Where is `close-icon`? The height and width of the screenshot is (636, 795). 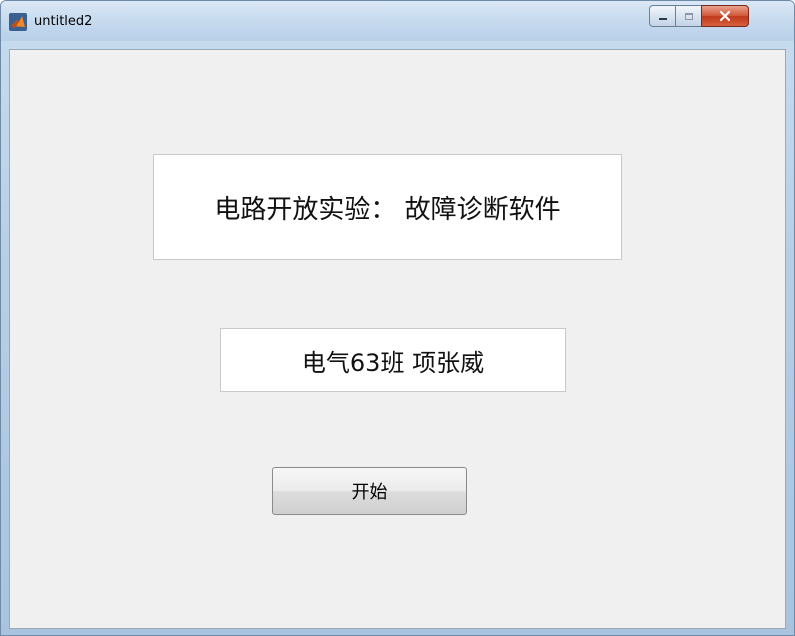 close-icon is located at coordinates (725, 16).